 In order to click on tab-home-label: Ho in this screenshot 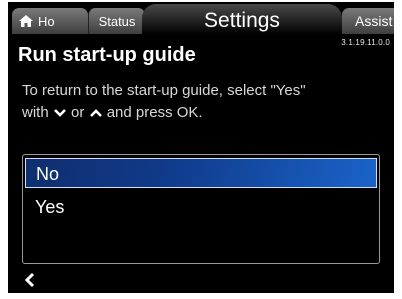, I will do `click(46, 21)`.